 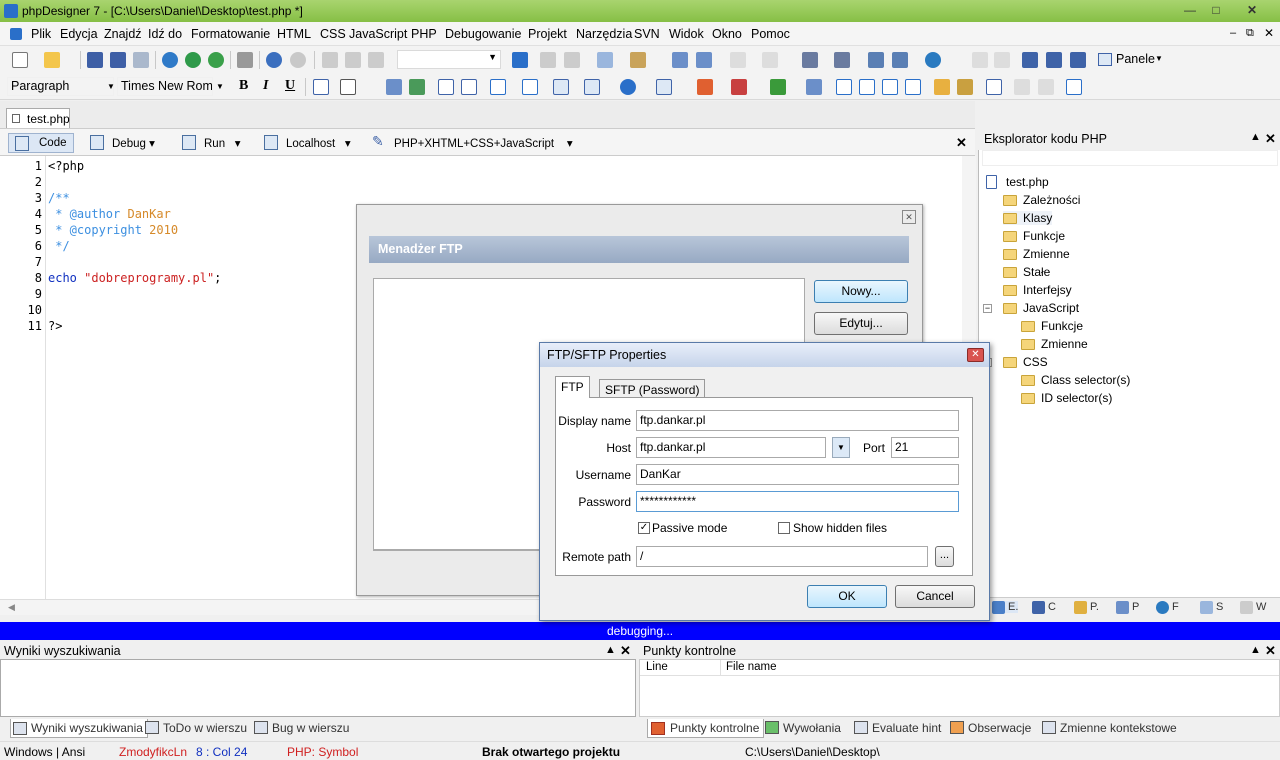 What do you see at coordinates (605, 60) in the screenshot?
I see `filter-icon` at bounding box center [605, 60].